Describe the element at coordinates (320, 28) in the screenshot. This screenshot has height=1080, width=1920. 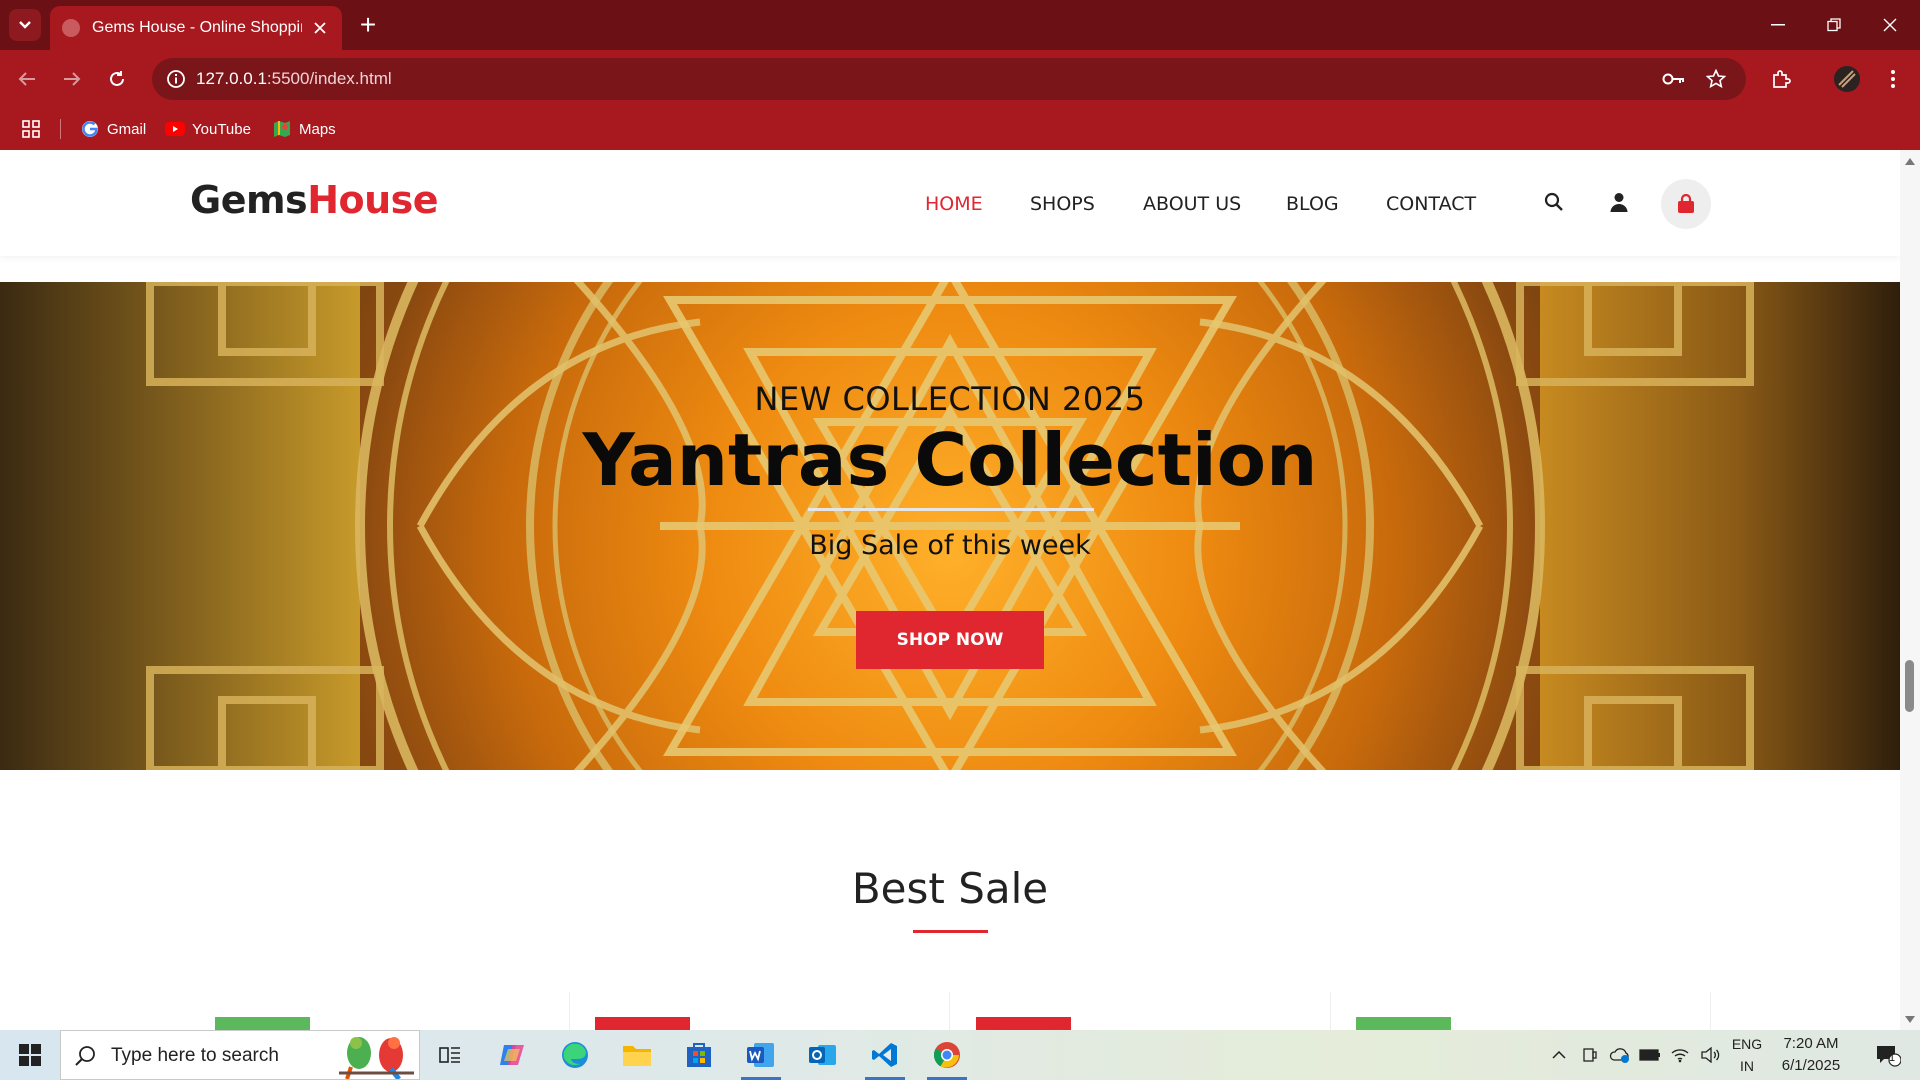
I see `tab-close-icon` at that location.